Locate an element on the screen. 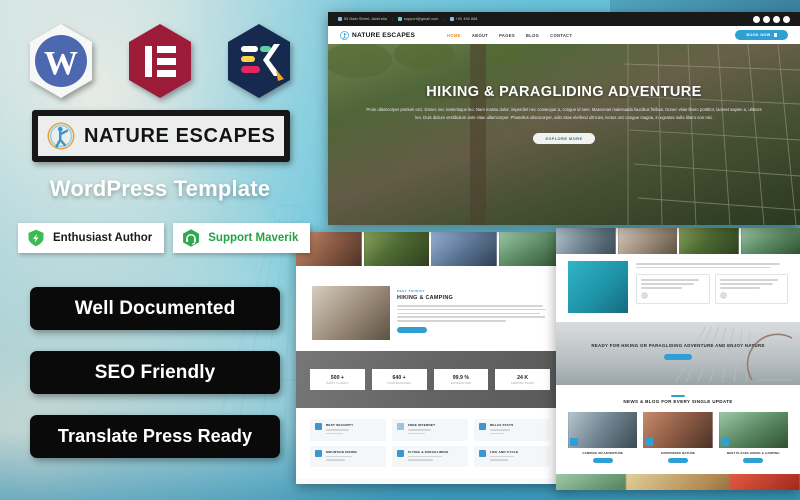 The width and height of the screenshot is (800, 500). about-eyebrow: BEST TOURIST is located at coordinates (411, 291).